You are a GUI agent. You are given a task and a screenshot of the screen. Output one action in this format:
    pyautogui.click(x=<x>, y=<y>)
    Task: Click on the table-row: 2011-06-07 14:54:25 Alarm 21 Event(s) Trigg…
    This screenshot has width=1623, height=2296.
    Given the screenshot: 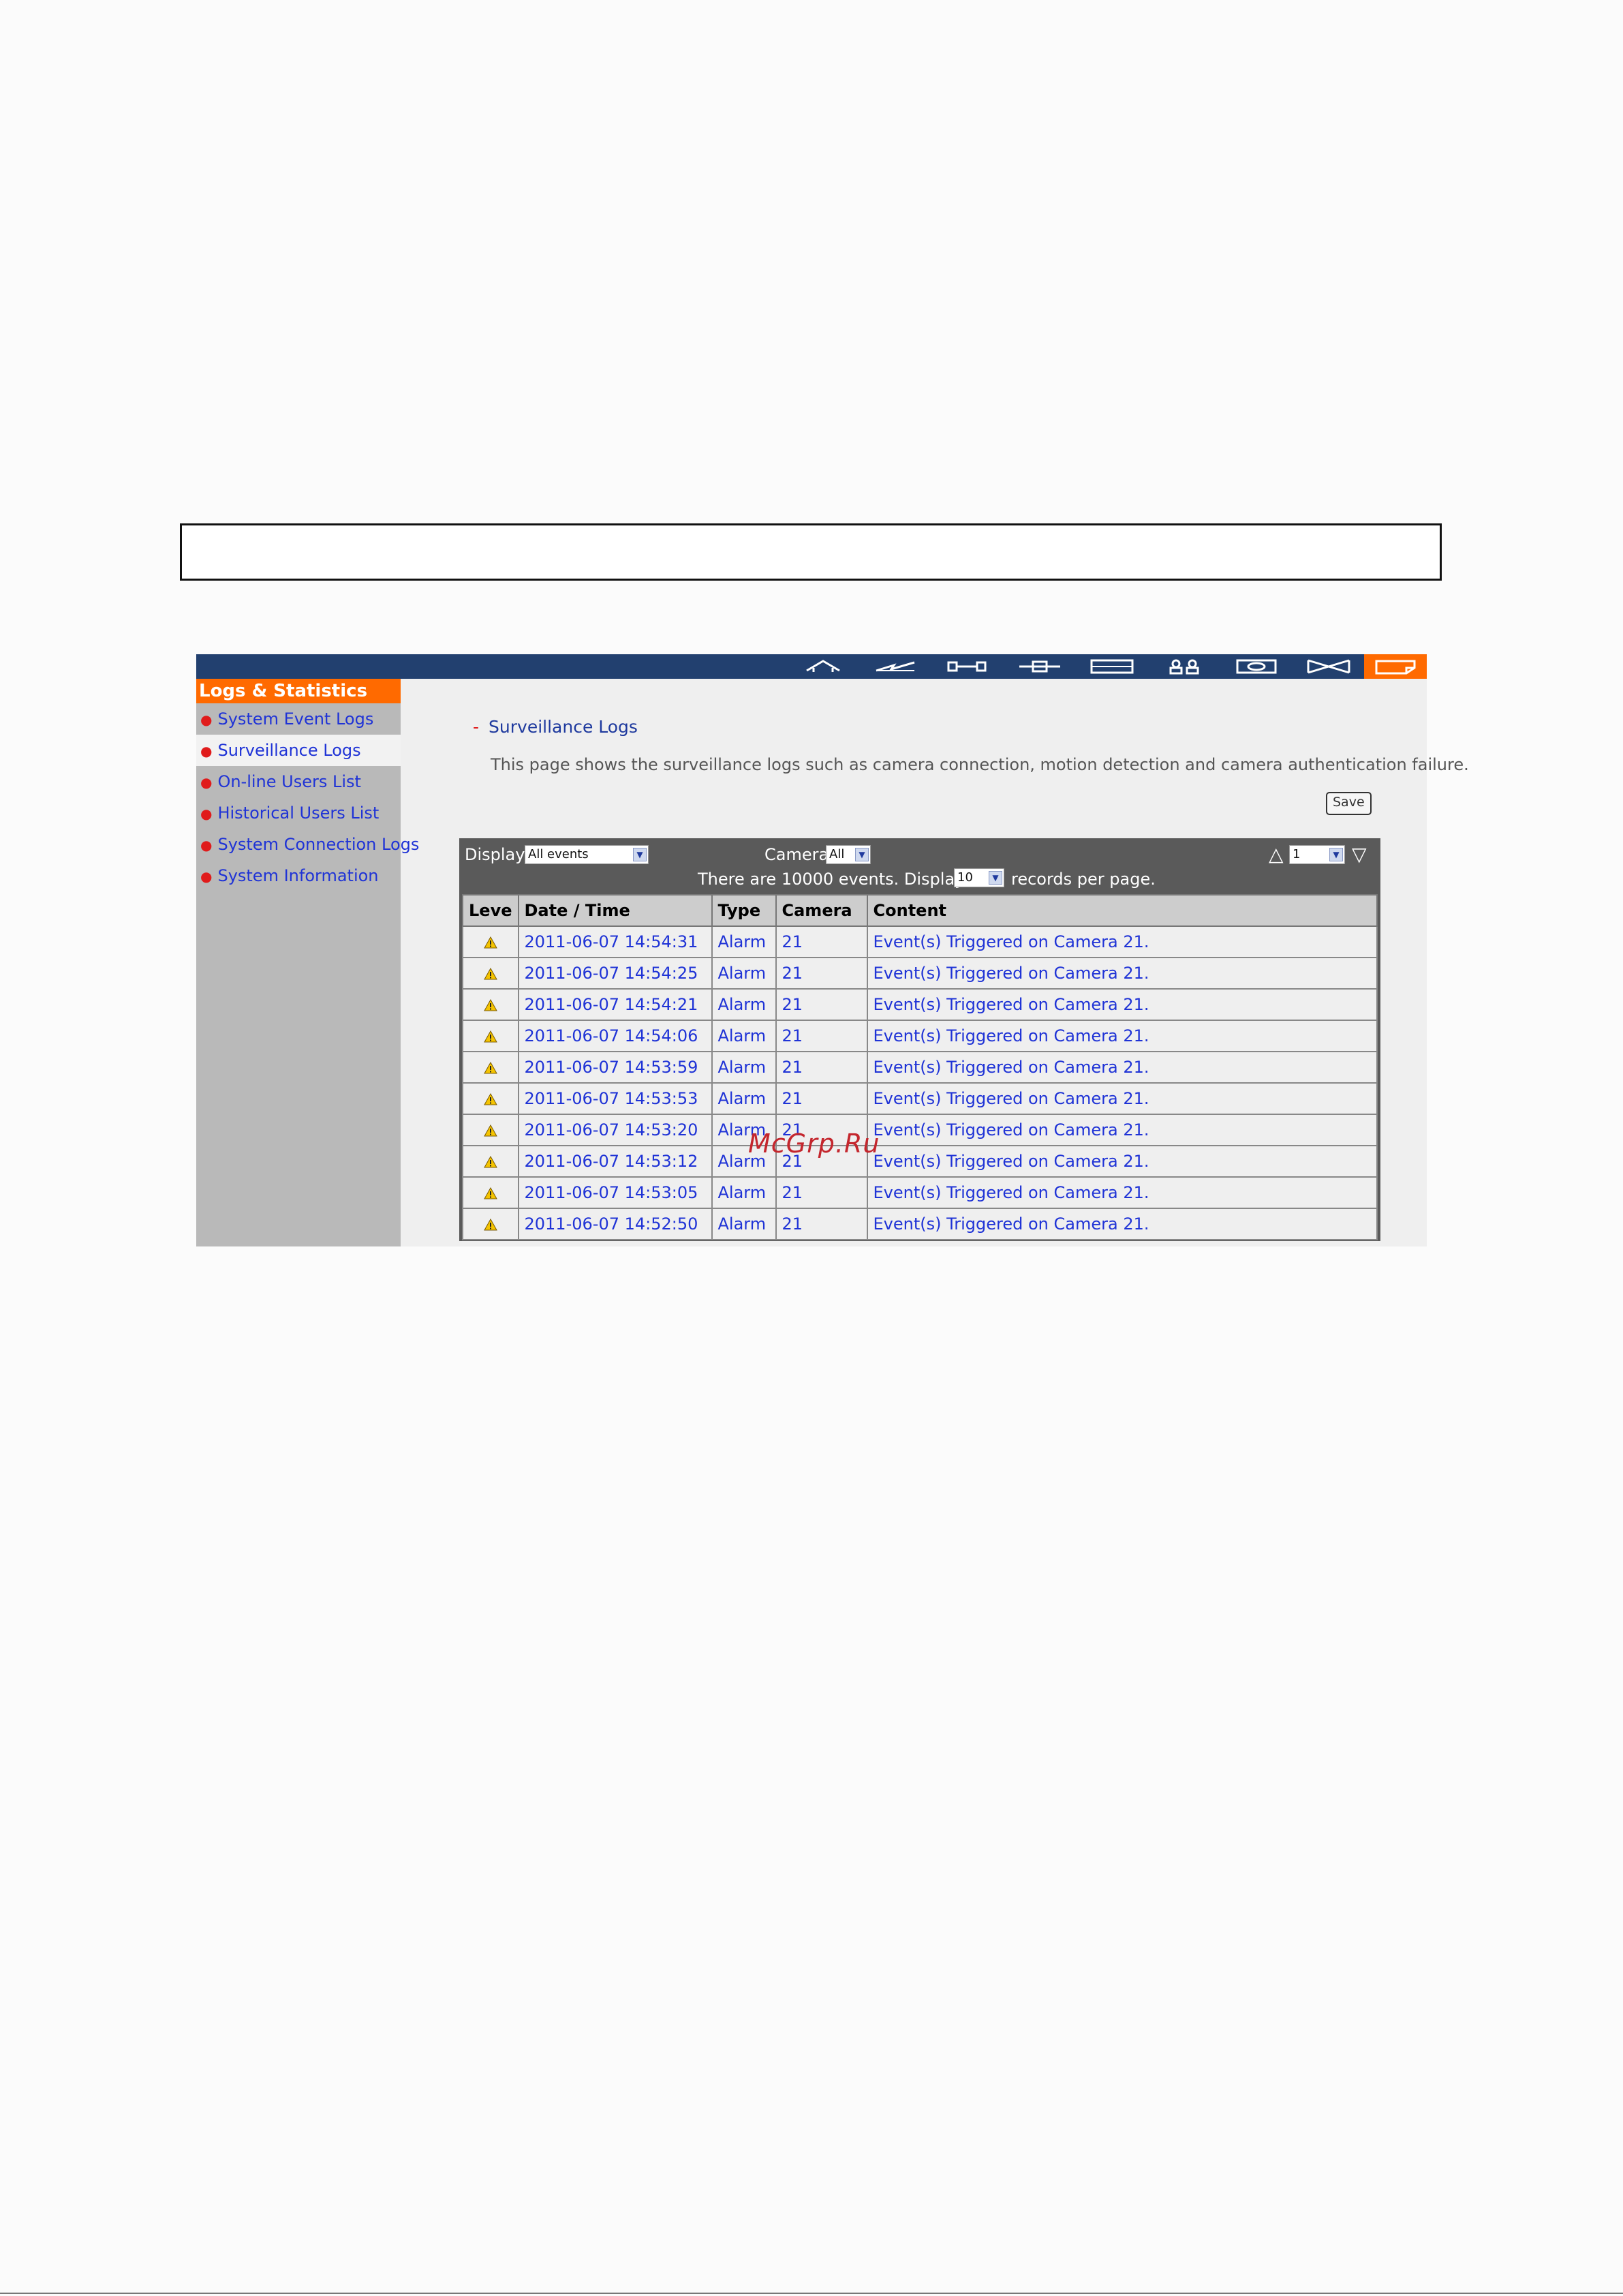 What is the action you would take?
    pyautogui.click(x=920, y=974)
    